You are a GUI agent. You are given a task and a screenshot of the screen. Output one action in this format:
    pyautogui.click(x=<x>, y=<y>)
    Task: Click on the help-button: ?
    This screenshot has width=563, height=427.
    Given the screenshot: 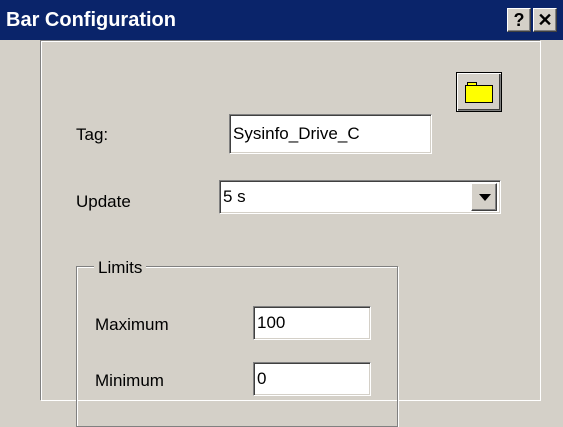 What is the action you would take?
    pyautogui.click(x=519, y=20)
    